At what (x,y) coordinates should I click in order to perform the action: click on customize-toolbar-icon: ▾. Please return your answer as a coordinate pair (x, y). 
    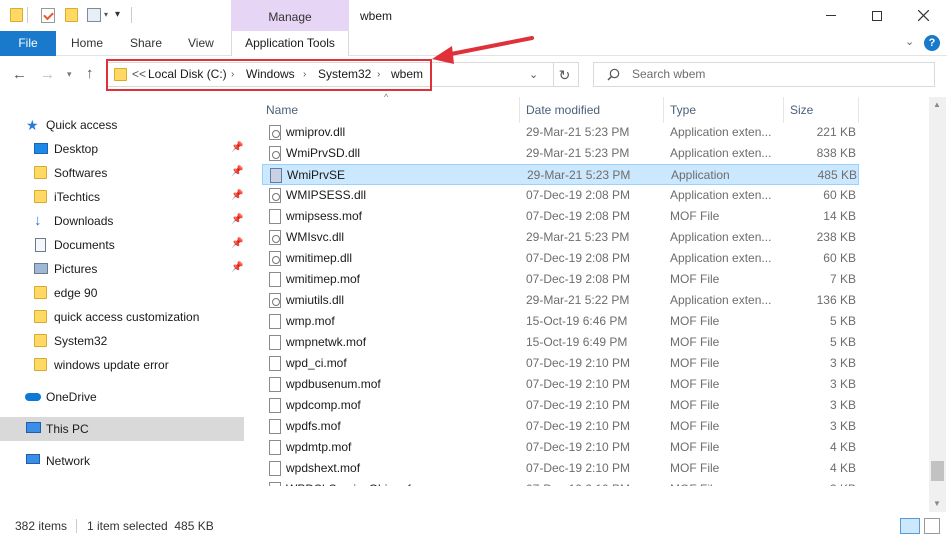
    Looking at the image, I should click on (117, 14).